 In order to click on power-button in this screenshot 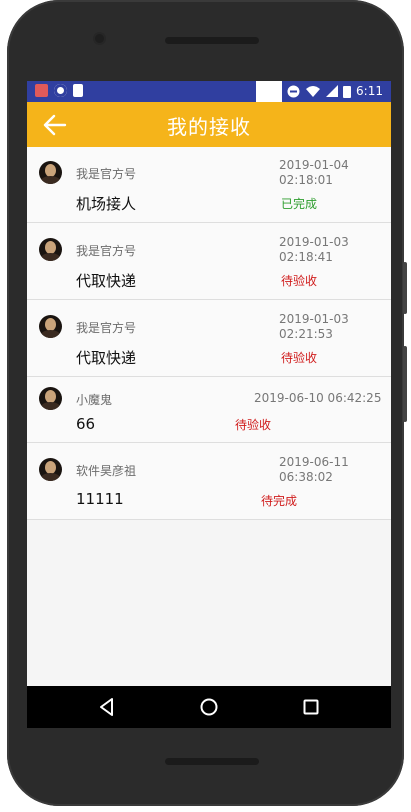, I will do `click(405, 288)`.